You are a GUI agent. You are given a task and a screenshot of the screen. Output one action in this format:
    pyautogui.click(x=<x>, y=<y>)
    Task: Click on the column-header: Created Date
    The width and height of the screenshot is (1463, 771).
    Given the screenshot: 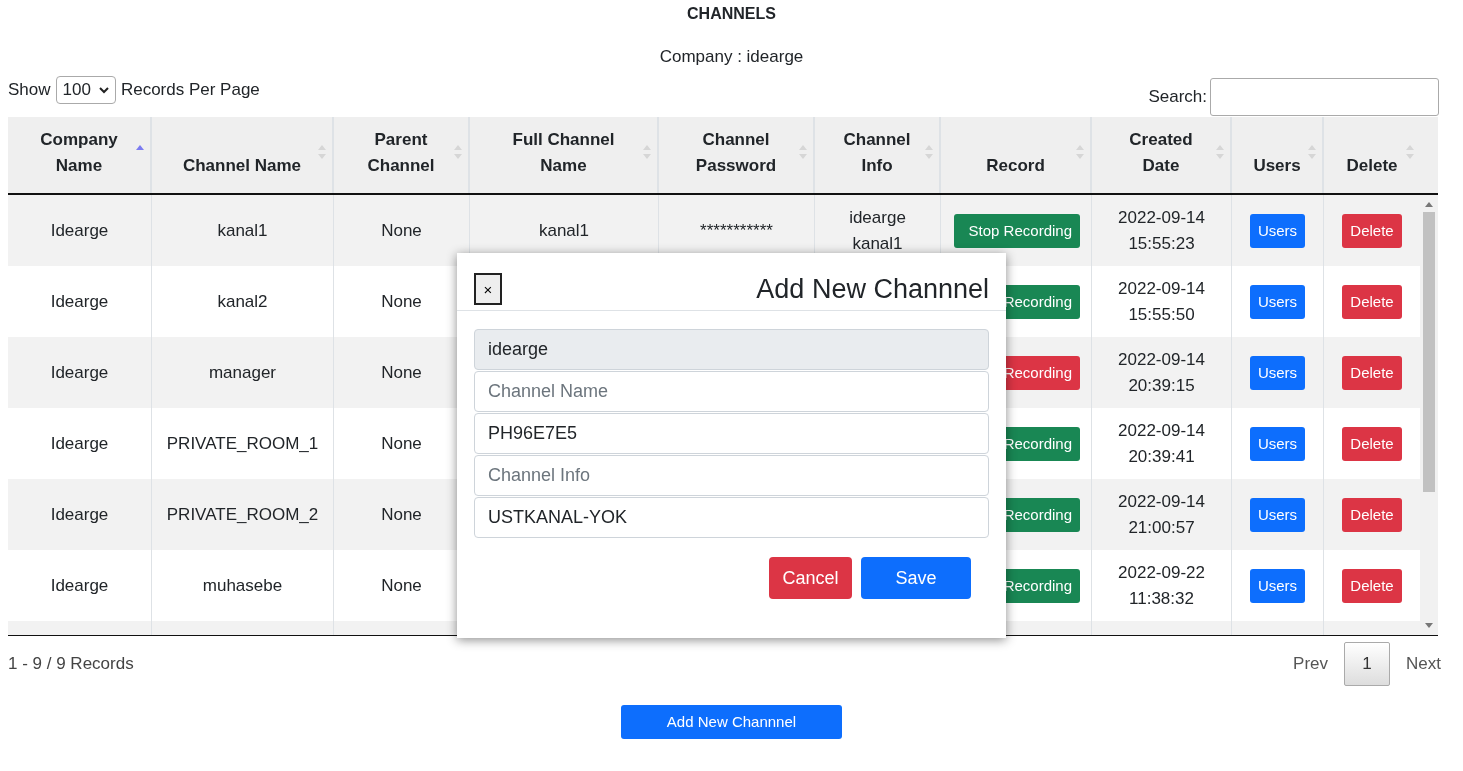 What is the action you would take?
    pyautogui.click(x=1162, y=155)
    